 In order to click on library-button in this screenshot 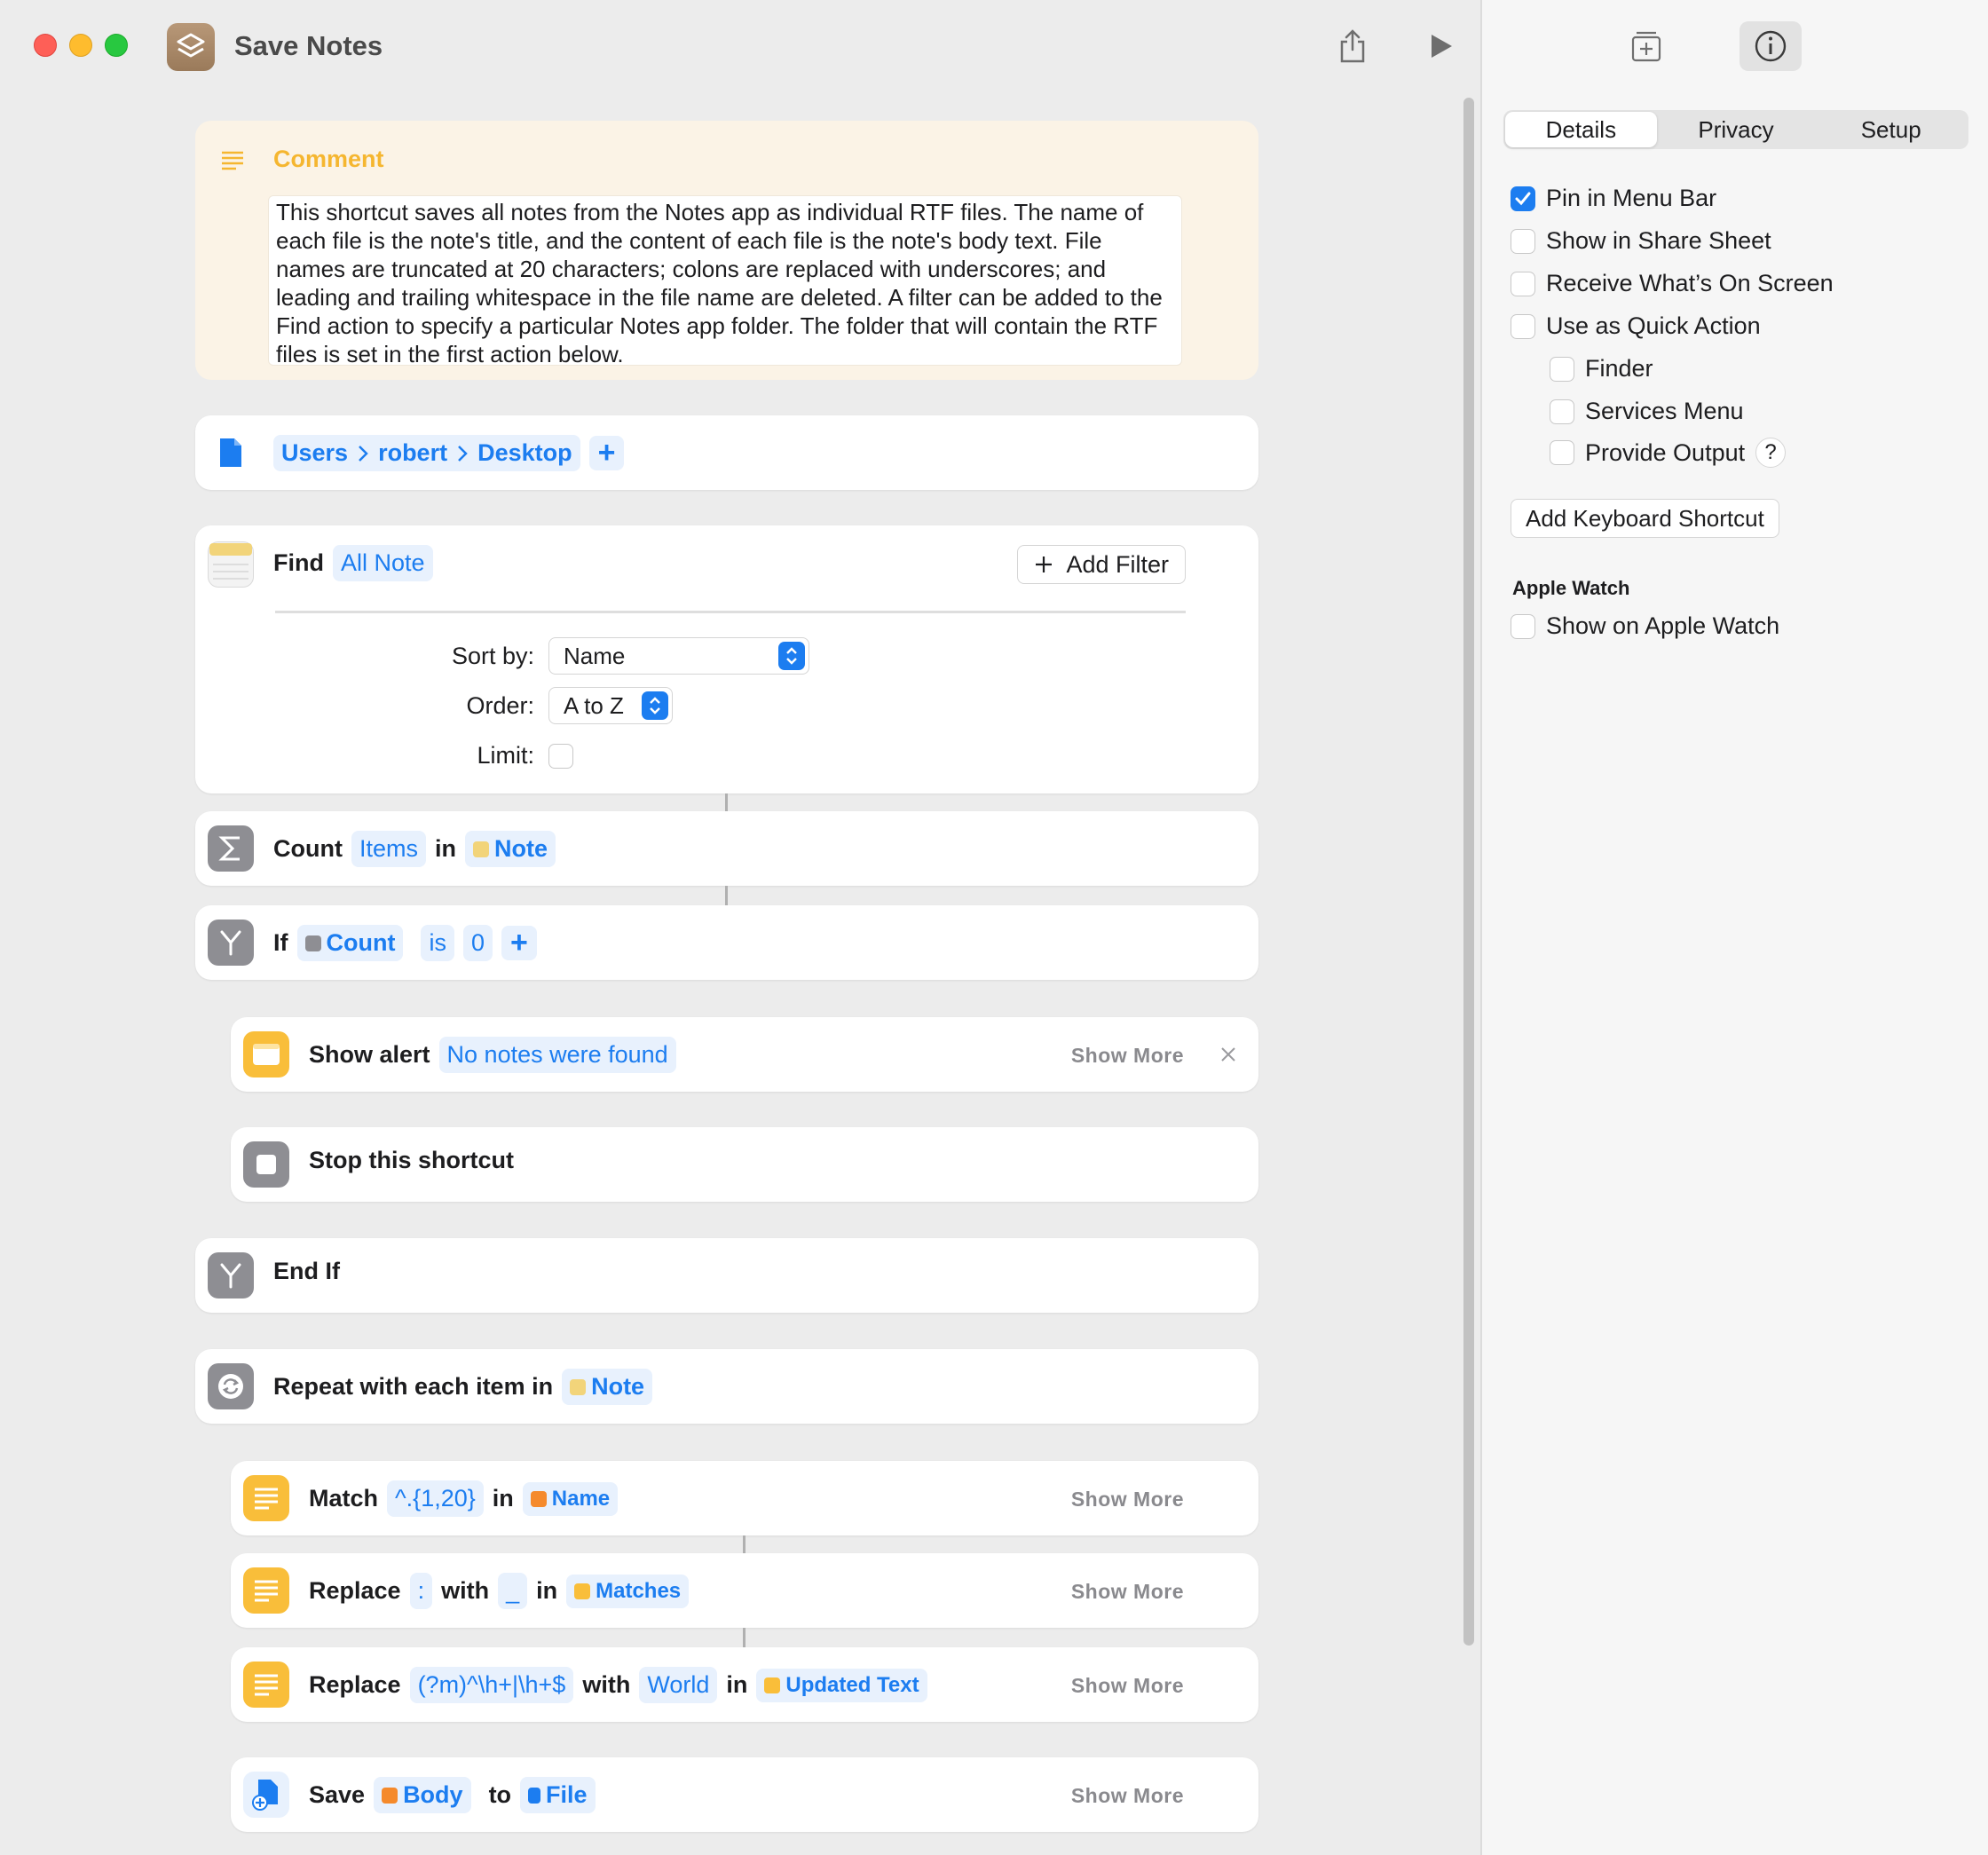, I will do `click(1646, 46)`.